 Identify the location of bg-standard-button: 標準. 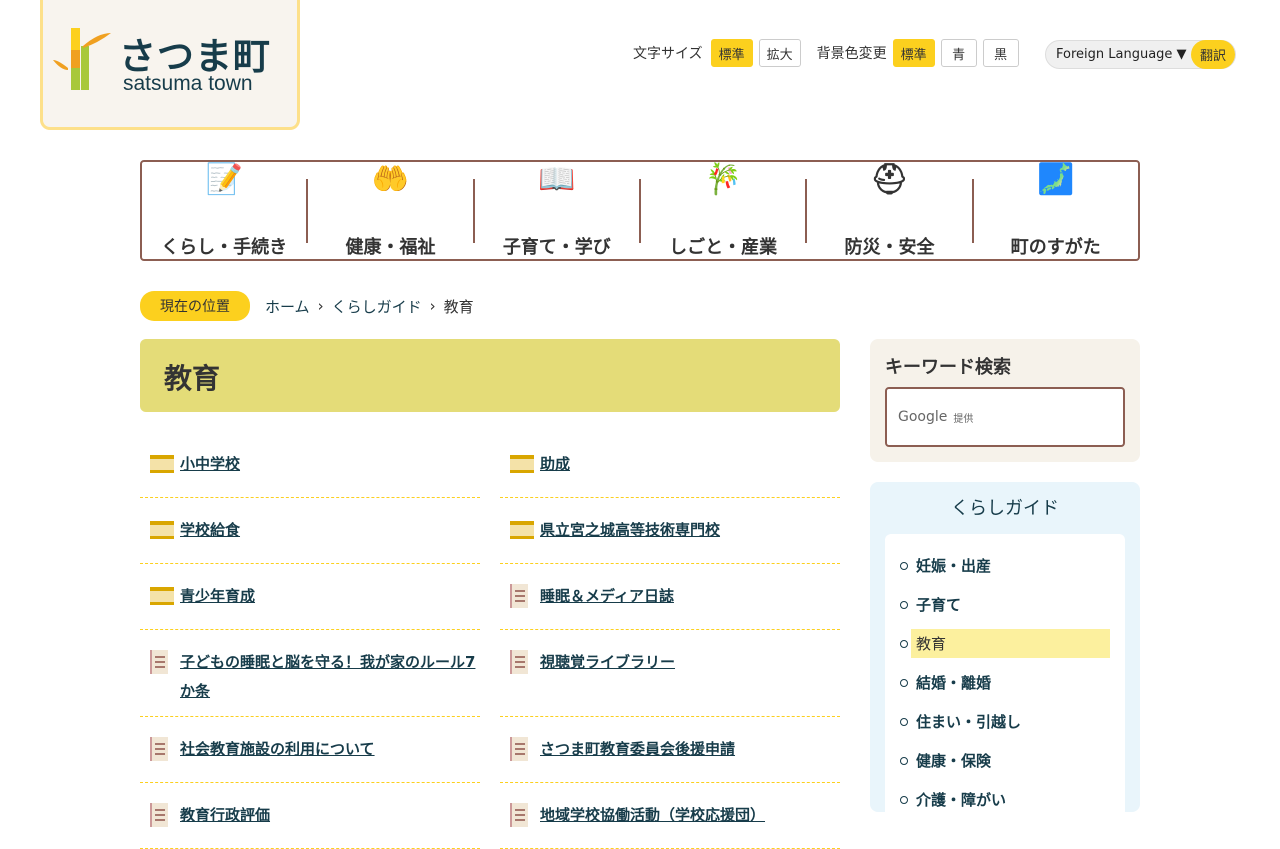
(913, 53).